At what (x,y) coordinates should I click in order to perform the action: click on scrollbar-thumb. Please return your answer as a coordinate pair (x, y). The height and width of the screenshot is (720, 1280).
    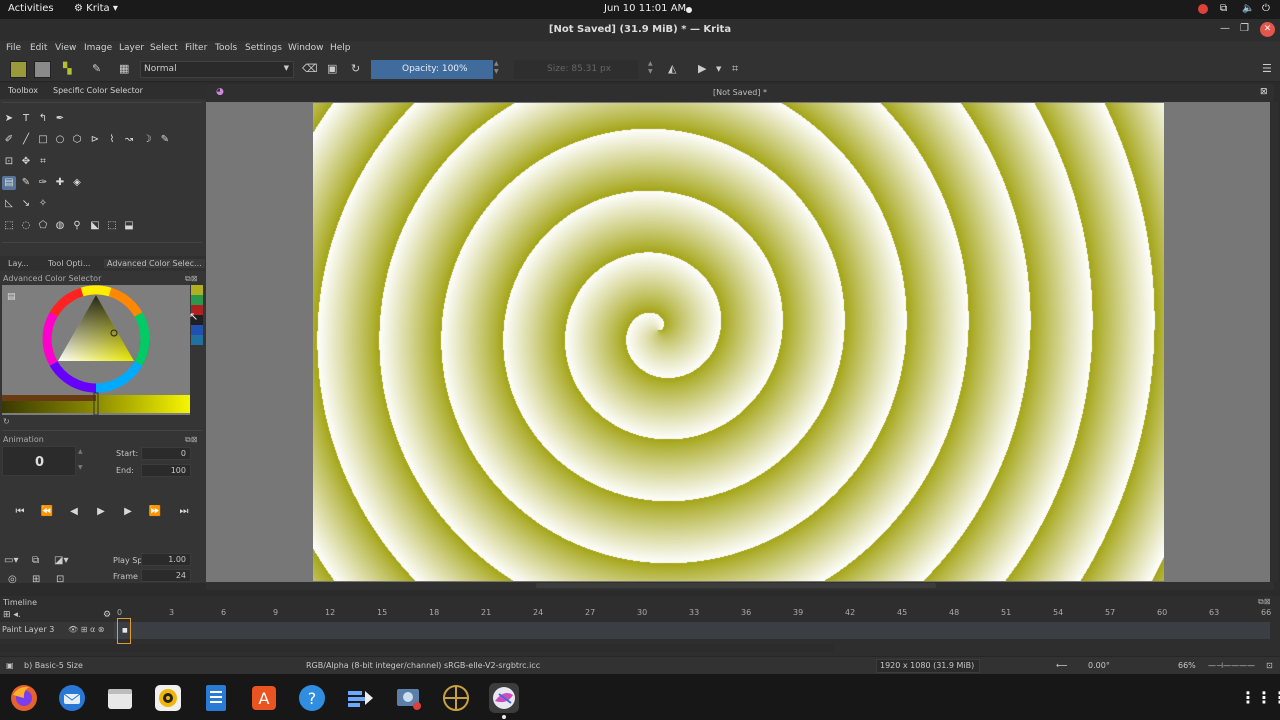
    Looking at the image, I should click on (736, 585).